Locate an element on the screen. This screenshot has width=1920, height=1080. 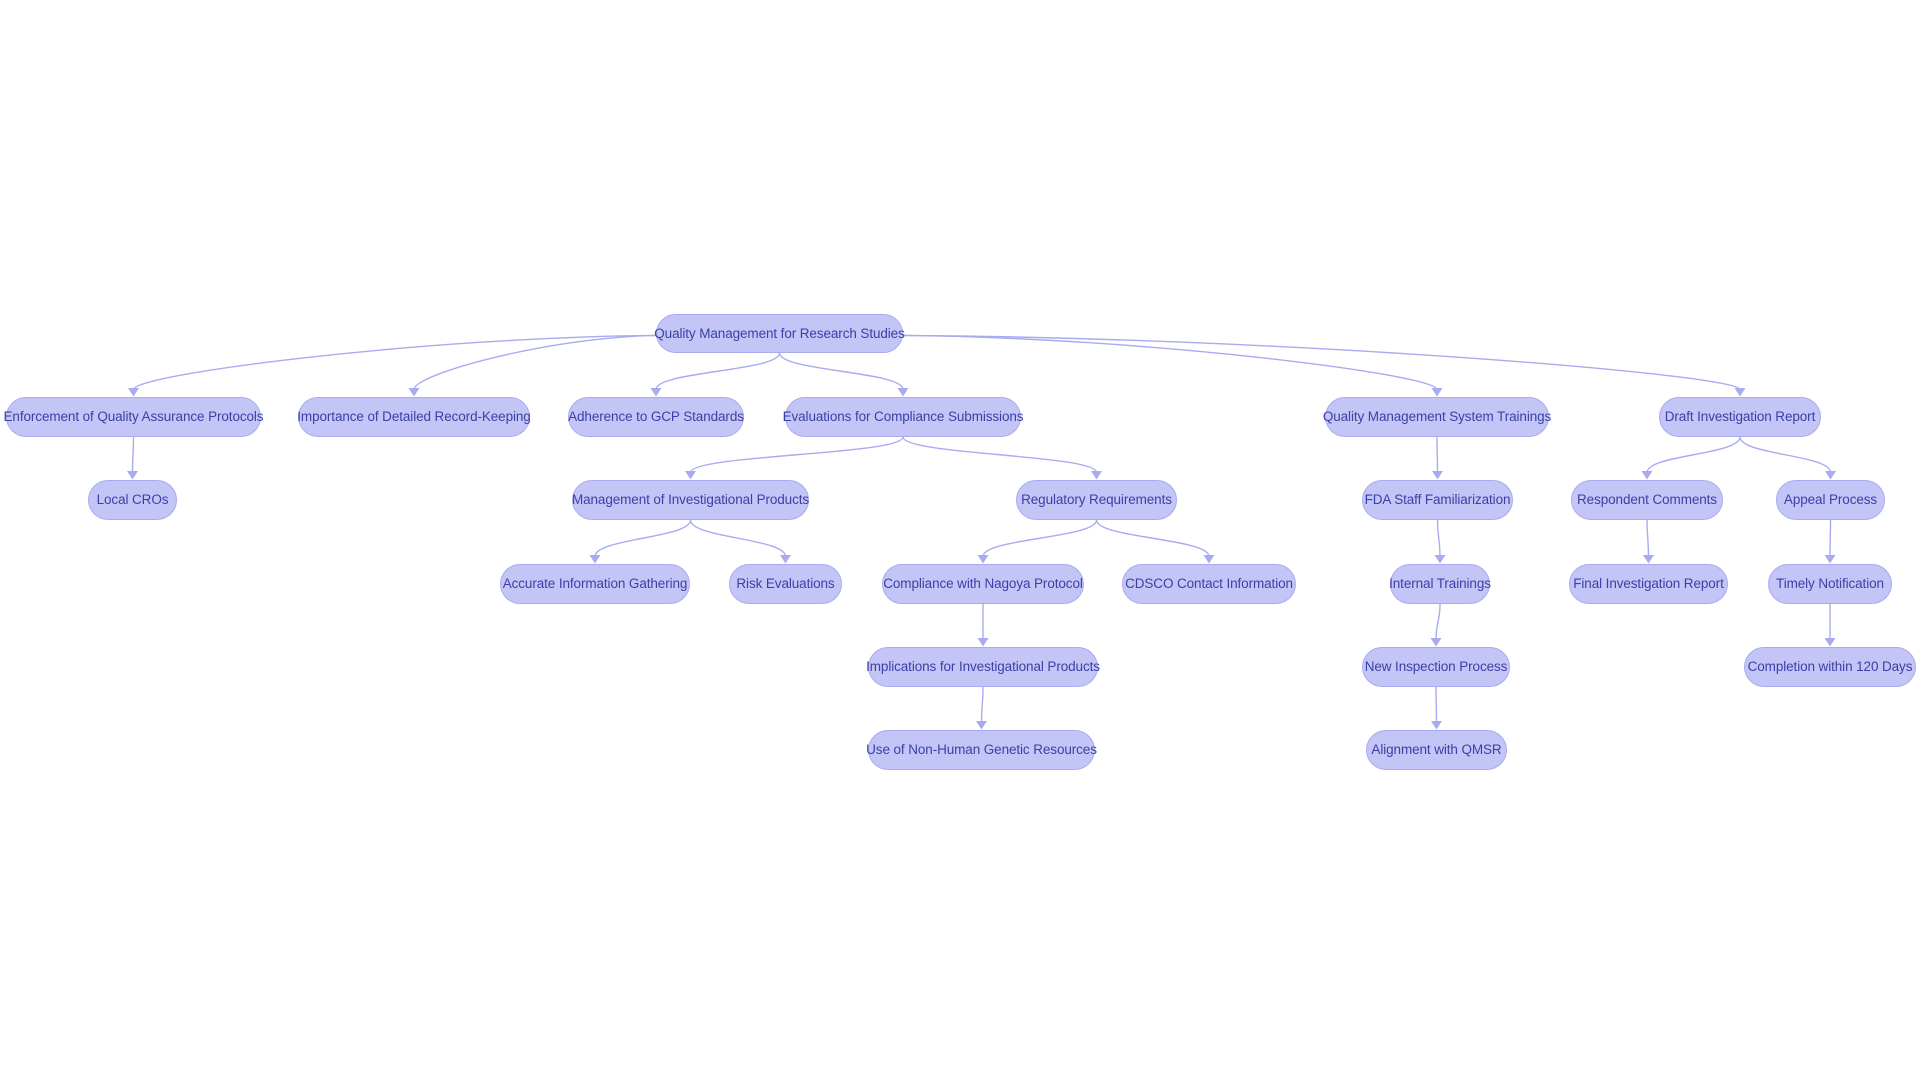
flowchart-node-label: Timely Notification is located at coordinates (1830, 584).